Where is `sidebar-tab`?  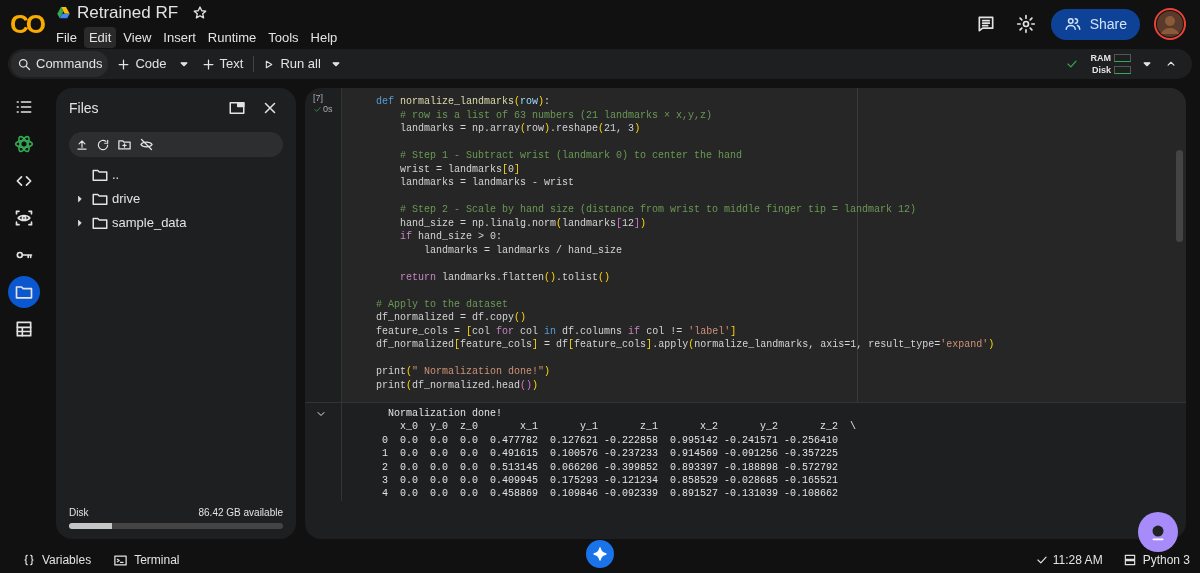 sidebar-tab is located at coordinates (24, 292).